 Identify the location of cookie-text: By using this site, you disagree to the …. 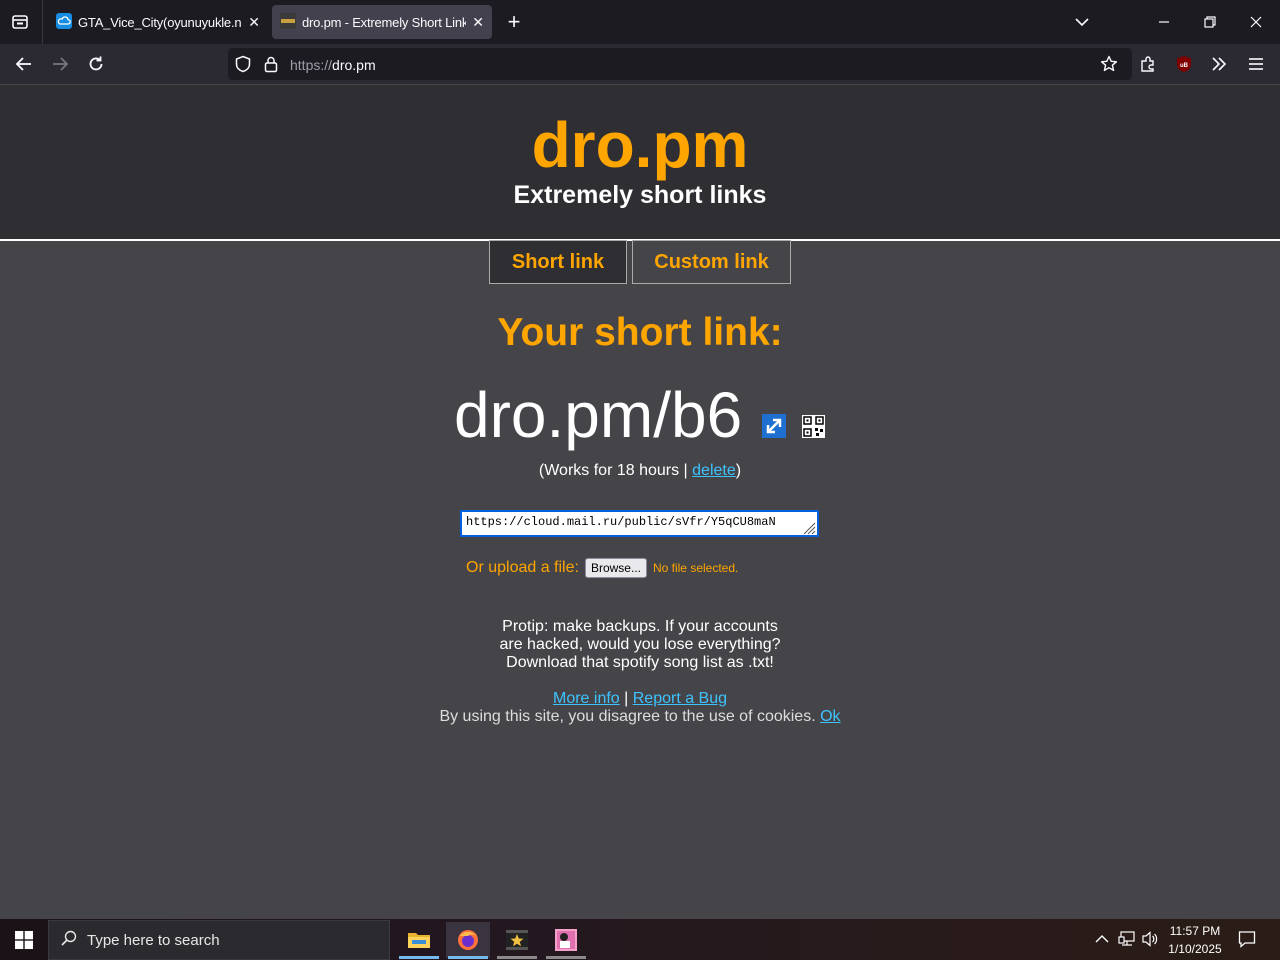
(630, 716).